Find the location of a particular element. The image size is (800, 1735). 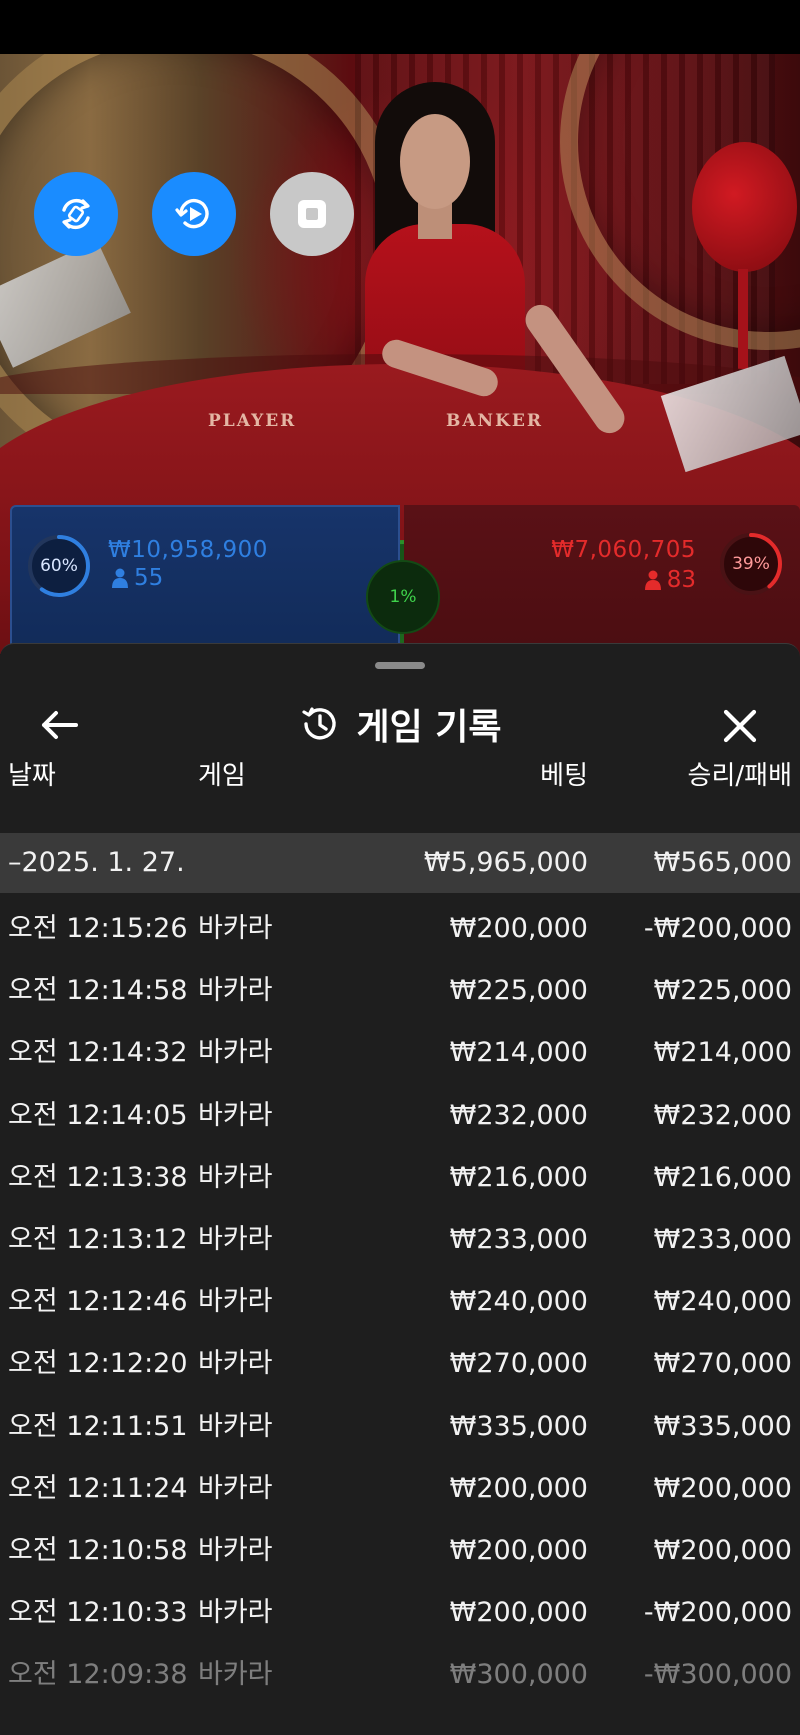

sheet-header: 게임 기록 is located at coordinates (400, 724).